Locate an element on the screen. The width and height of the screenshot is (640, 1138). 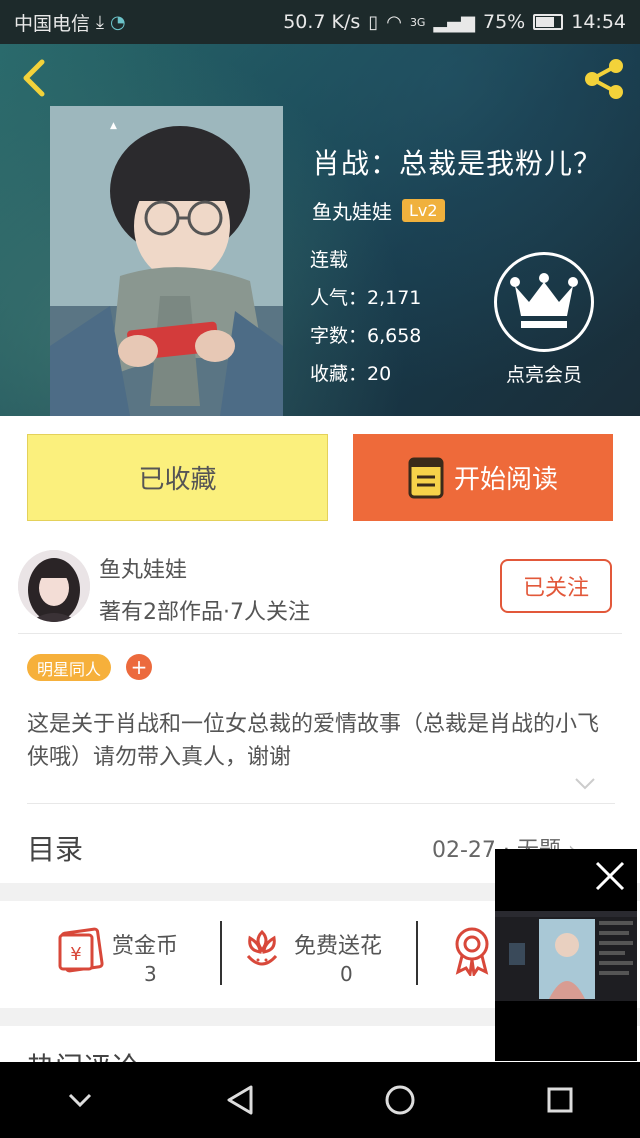
nav-recents-button is located at coordinates (560, 1100).